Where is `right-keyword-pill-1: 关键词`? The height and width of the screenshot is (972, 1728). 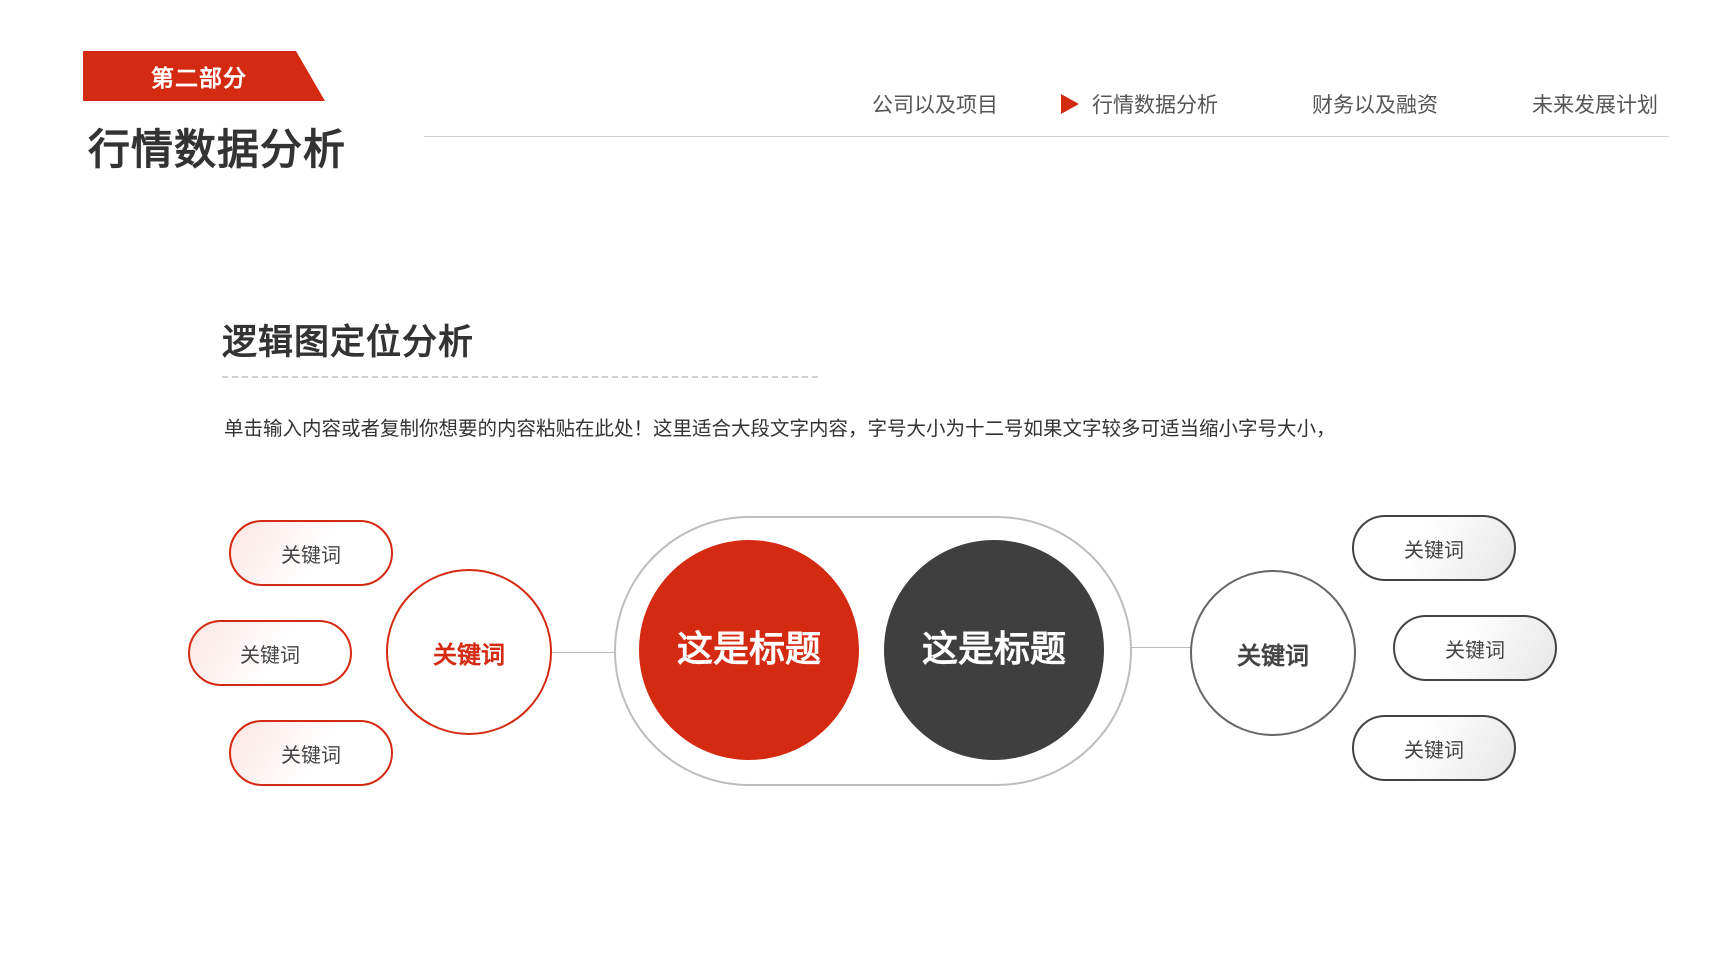
right-keyword-pill-1: 关键词 is located at coordinates (1434, 548).